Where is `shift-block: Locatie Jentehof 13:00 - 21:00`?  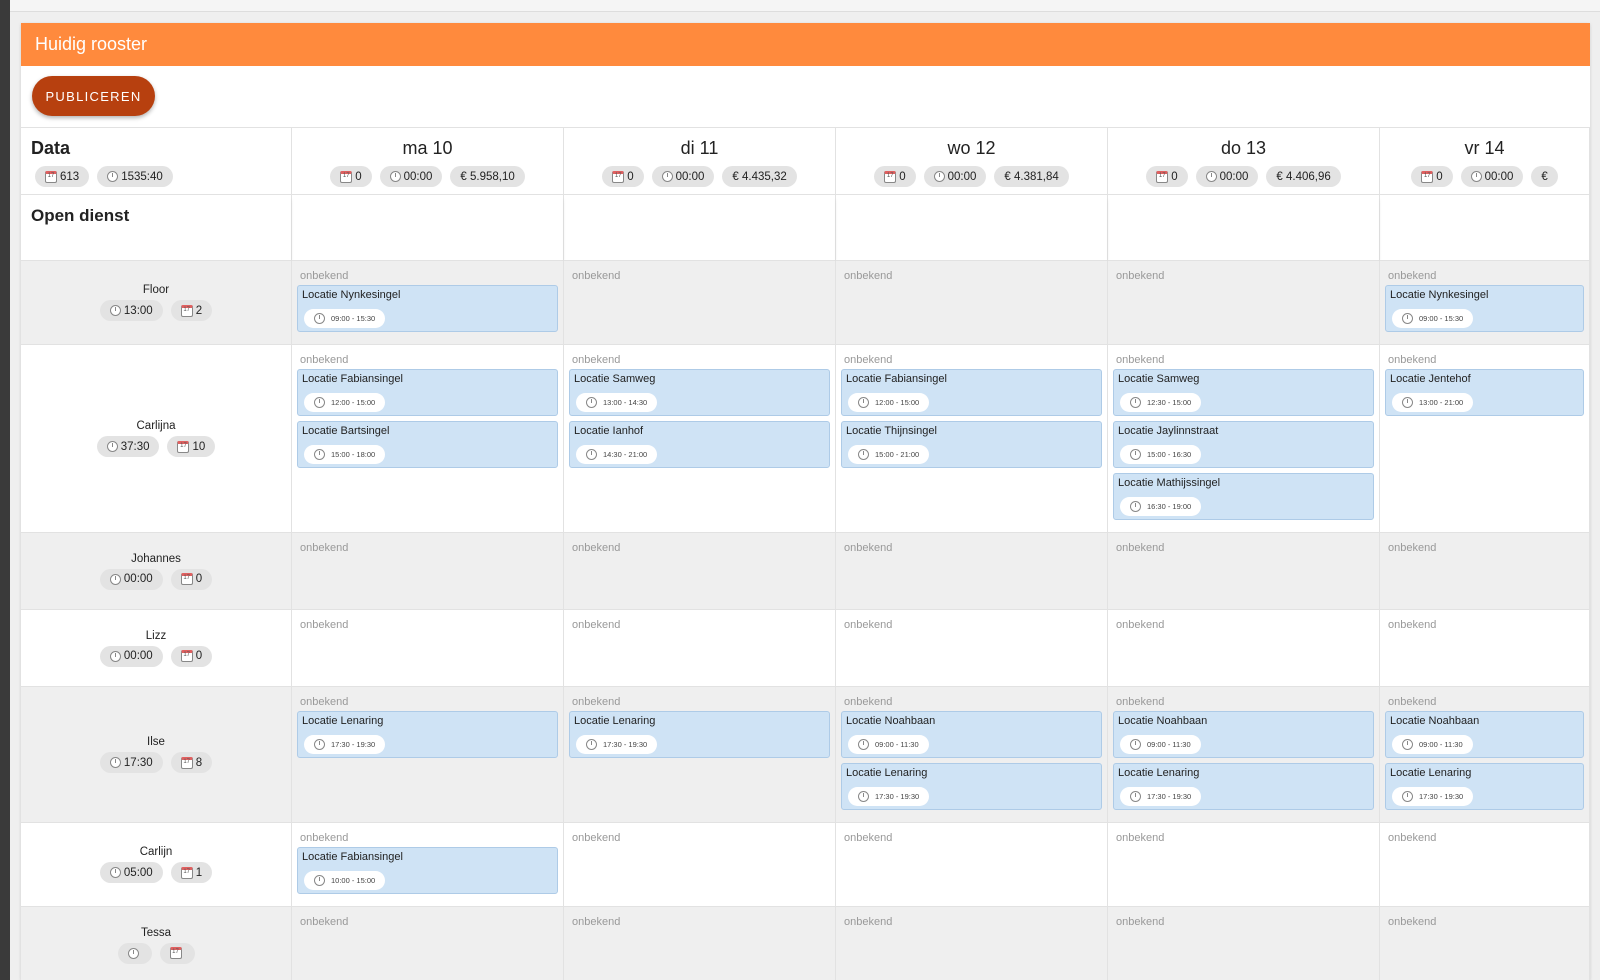 shift-block: Locatie Jentehof 13:00 - 21:00 is located at coordinates (1484, 392).